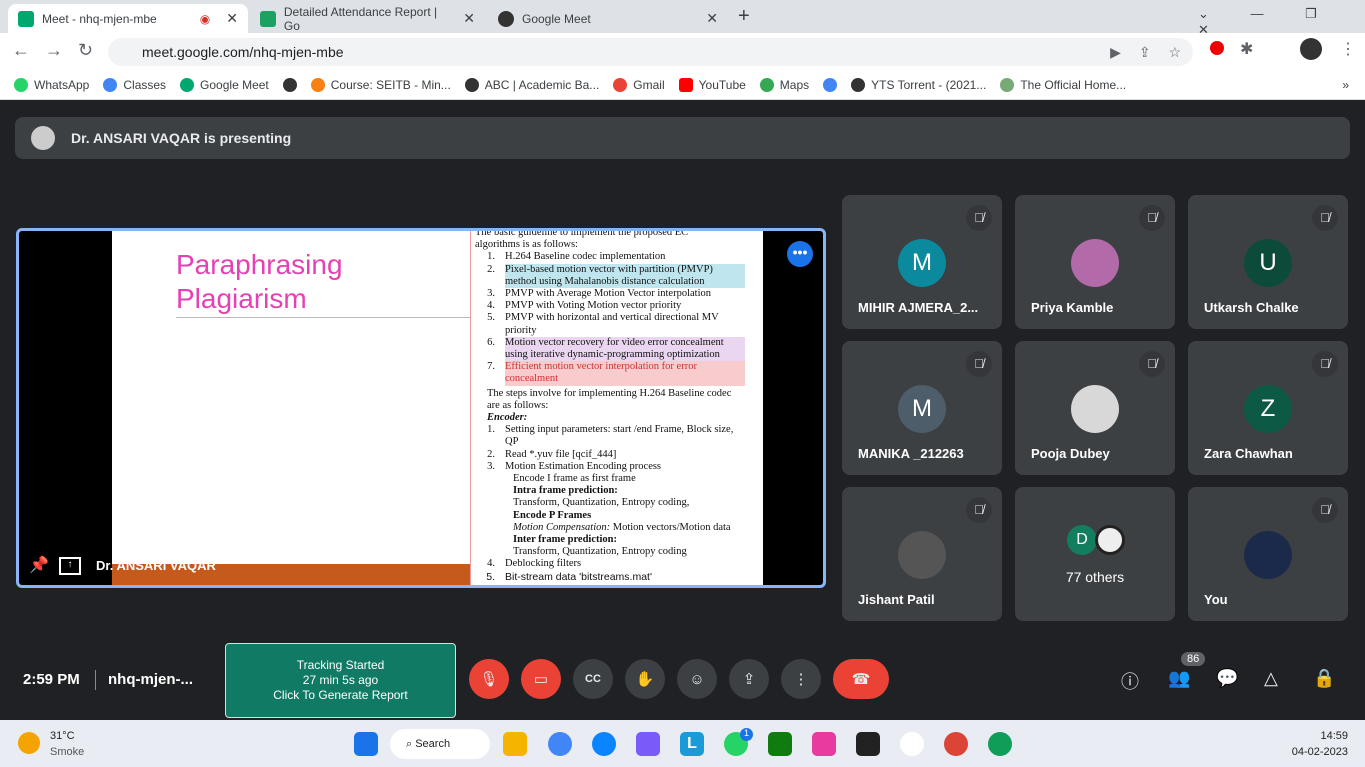 The height and width of the screenshot is (767, 1365). I want to click on back-icon: ←, so click(21, 50).